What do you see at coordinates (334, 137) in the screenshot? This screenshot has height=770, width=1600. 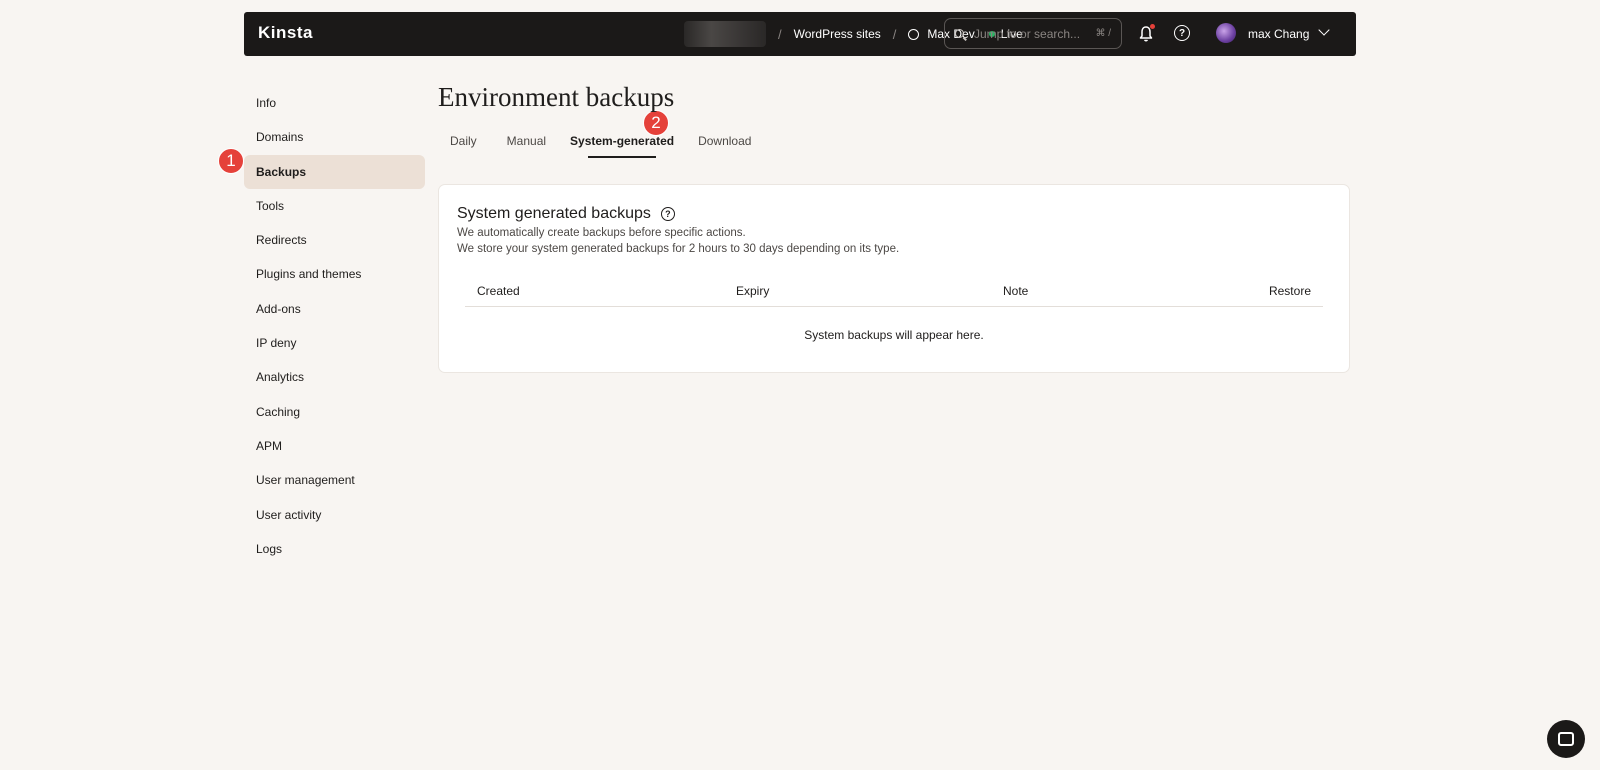 I see `sidebar-item-domains: Domains` at bounding box center [334, 137].